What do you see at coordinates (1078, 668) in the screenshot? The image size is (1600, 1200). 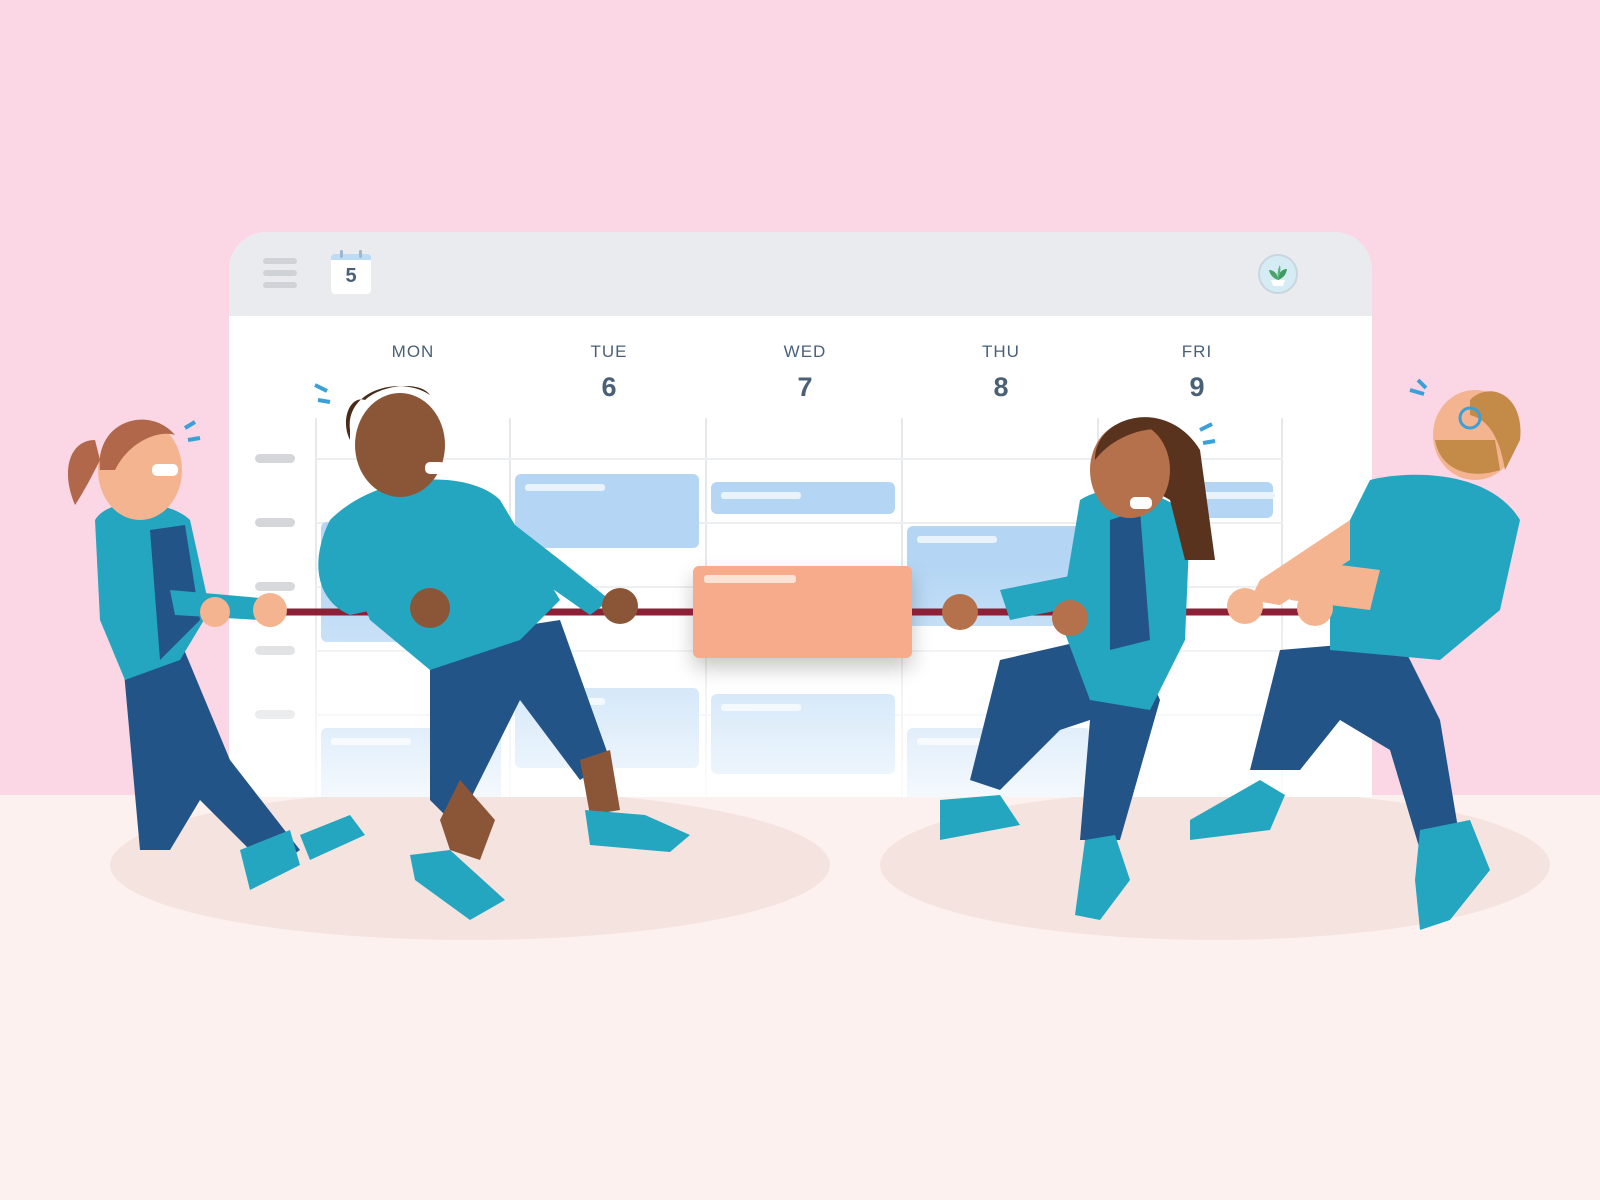 I see `person-right-woman` at bounding box center [1078, 668].